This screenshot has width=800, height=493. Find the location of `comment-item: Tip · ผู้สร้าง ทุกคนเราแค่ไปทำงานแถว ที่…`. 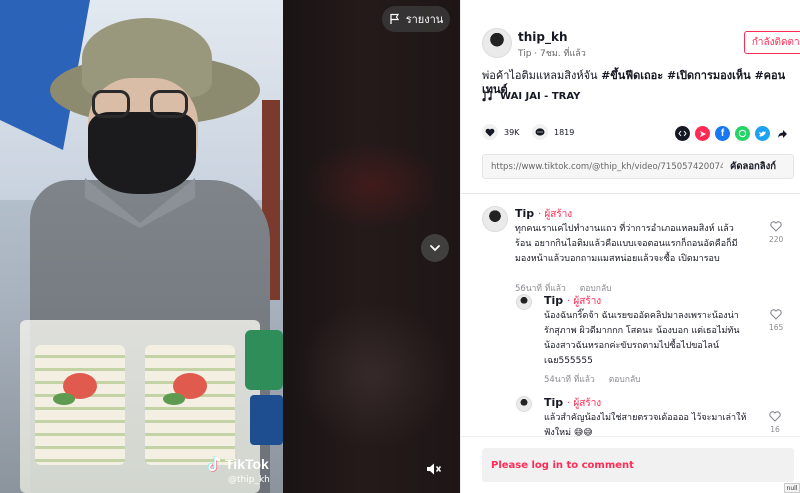

comment-item: Tip · ผู้สร้าง ทุกคนเราแค่ไปทำงานแถว ที่… is located at coordinates (638, 250).